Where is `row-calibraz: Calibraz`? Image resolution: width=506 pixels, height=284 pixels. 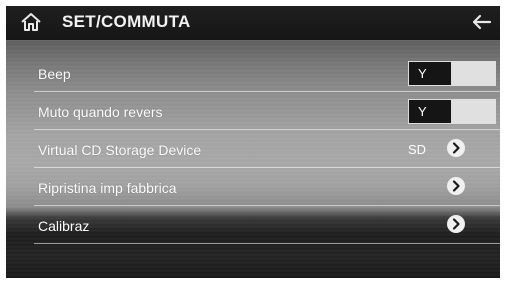 row-calibraz: Calibraz is located at coordinates (253, 225).